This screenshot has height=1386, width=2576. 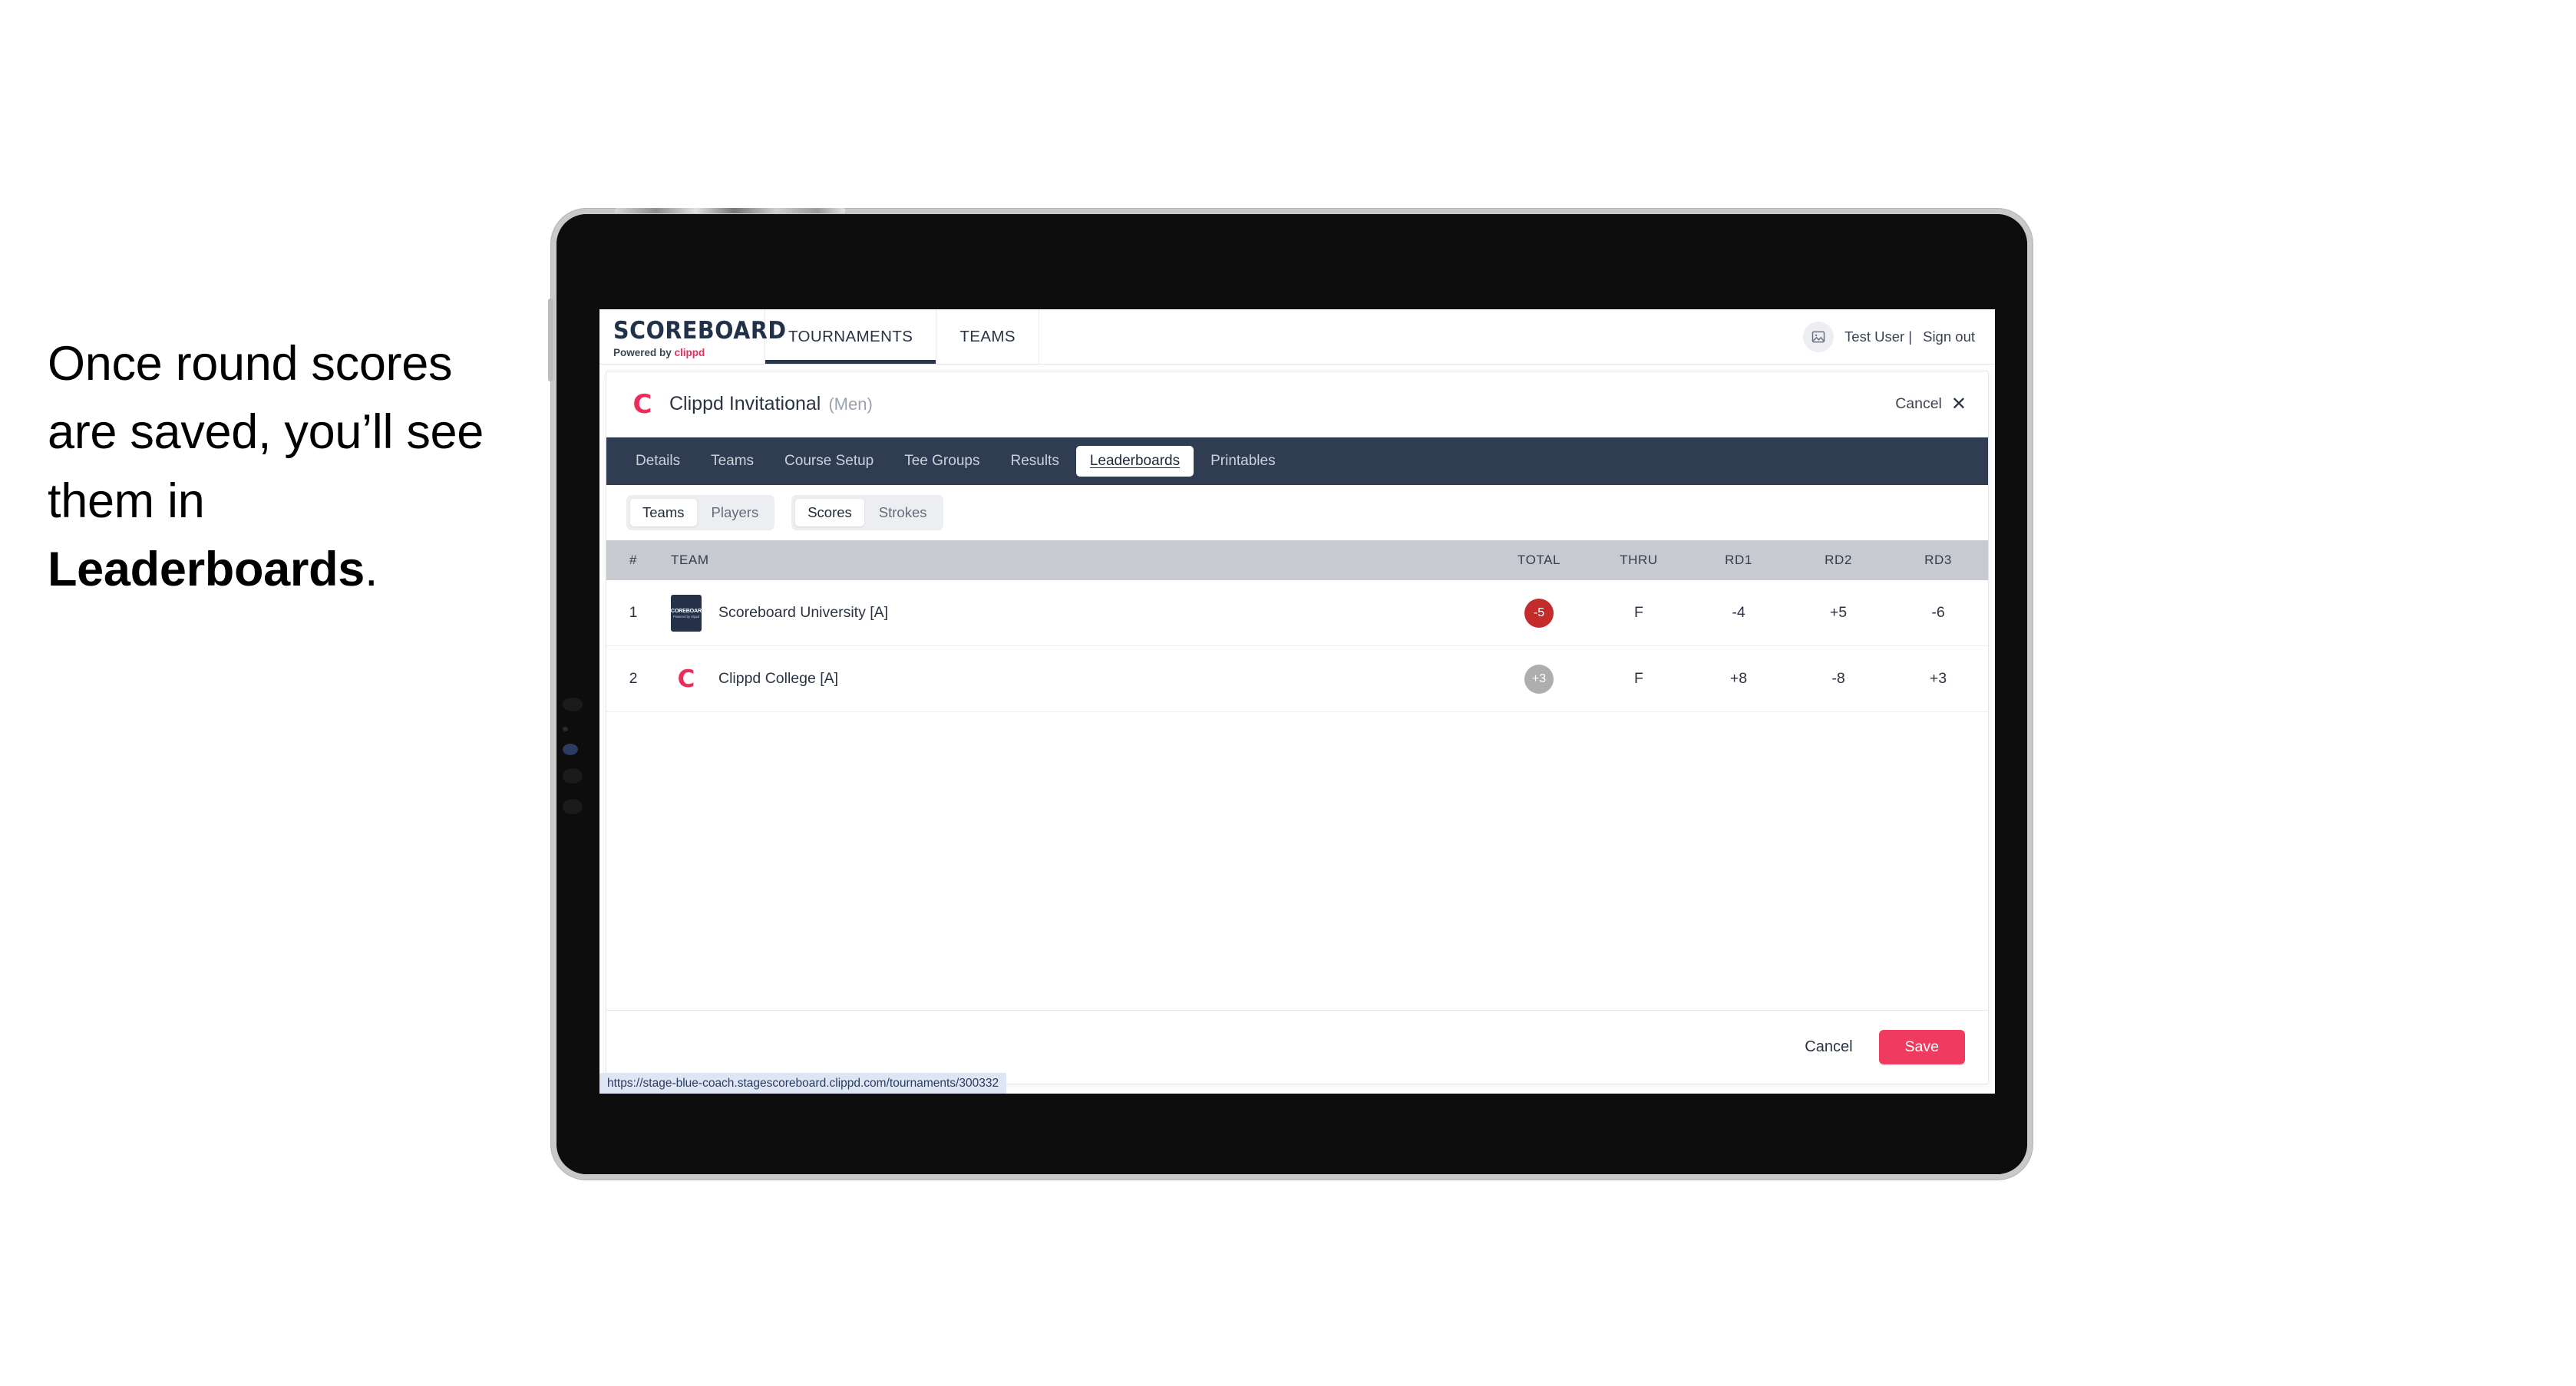 What do you see at coordinates (690, 560) in the screenshot?
I see `col-team: TEAM` at bounding box center [690, 560].